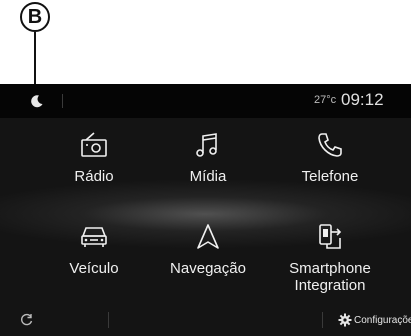 The width and height of the screenshot is (411, 336). I want to click on gear-icon, so click(345, 320).